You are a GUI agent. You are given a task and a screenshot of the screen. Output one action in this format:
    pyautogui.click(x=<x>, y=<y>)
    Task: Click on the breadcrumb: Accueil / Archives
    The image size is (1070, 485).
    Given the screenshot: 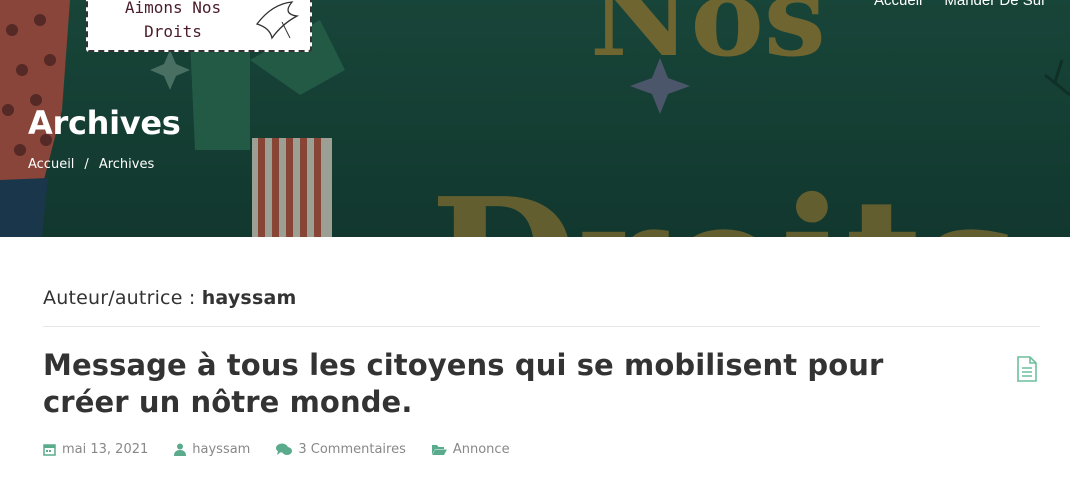 What is the action you would take?
    pyautogui.click(x=91, y=164)
    